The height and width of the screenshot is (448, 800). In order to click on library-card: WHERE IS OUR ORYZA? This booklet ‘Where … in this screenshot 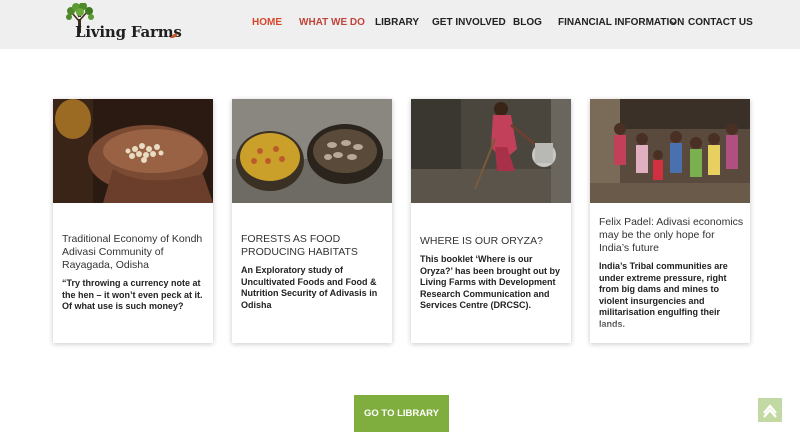, I will do `click(491, 221)`.